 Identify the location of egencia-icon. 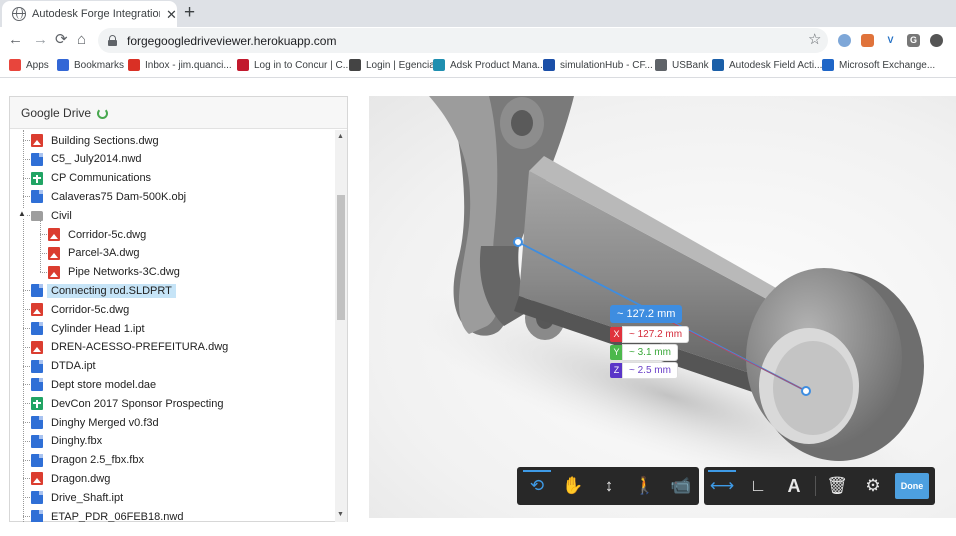
(355, 65).